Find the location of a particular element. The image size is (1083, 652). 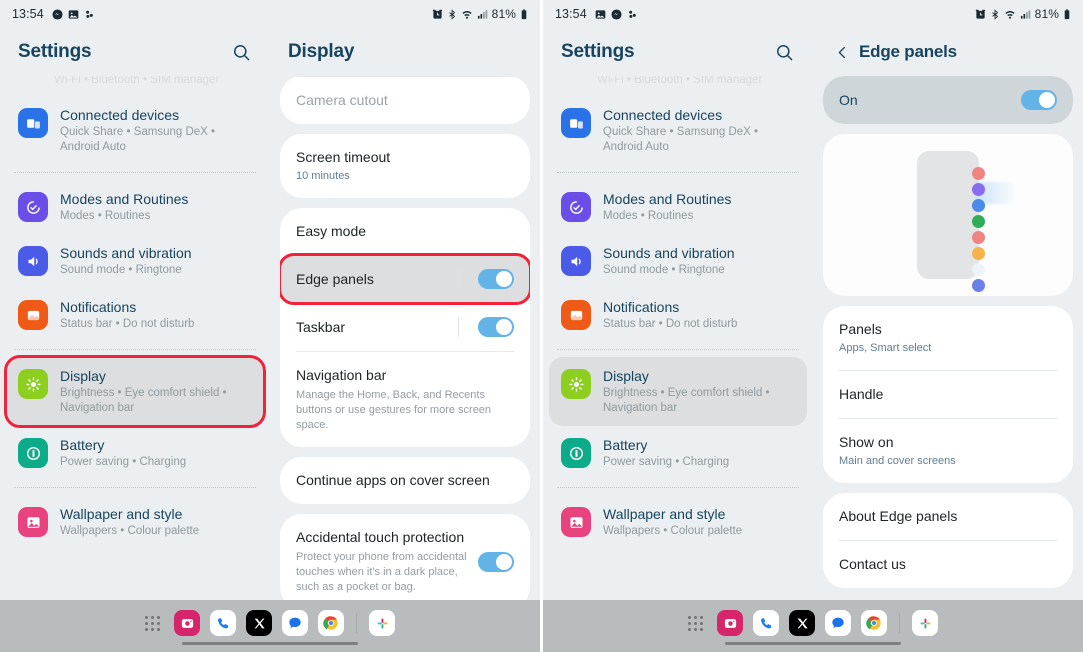

item-text: Handle is located at coordinates (948, 394).